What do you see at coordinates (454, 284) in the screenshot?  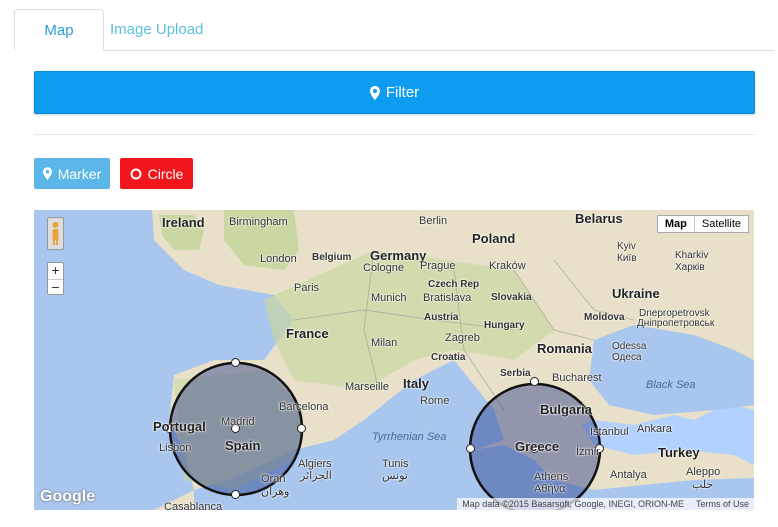 I see `map-label: Czech Rep` at bounding box center [454, 284].